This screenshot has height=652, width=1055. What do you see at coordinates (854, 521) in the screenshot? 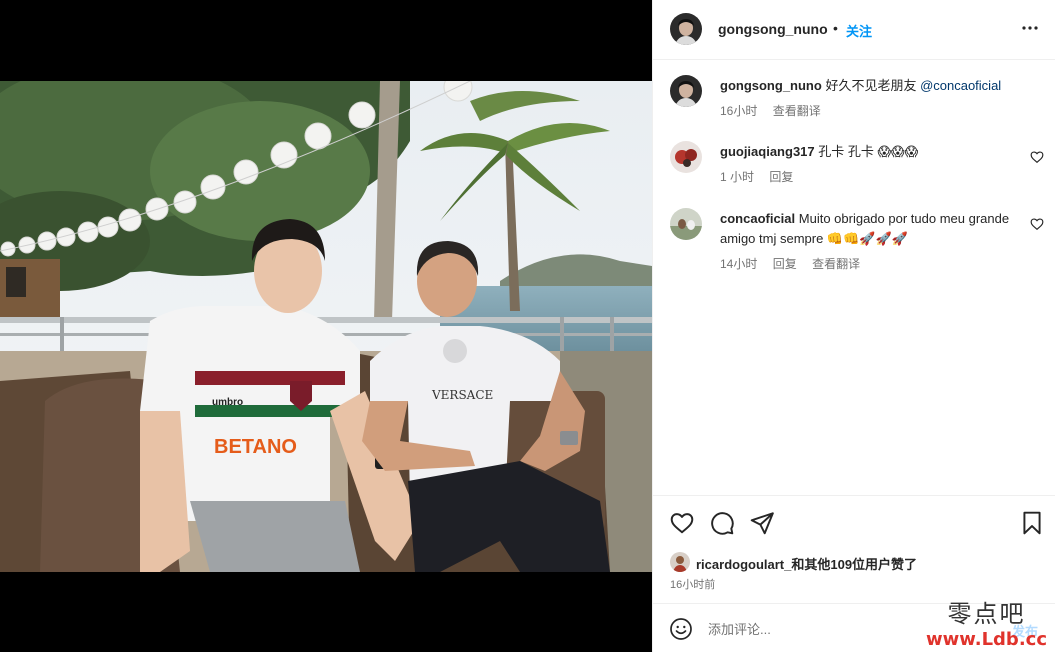
I see `post-action-bar` at bounding box center [854, 521].